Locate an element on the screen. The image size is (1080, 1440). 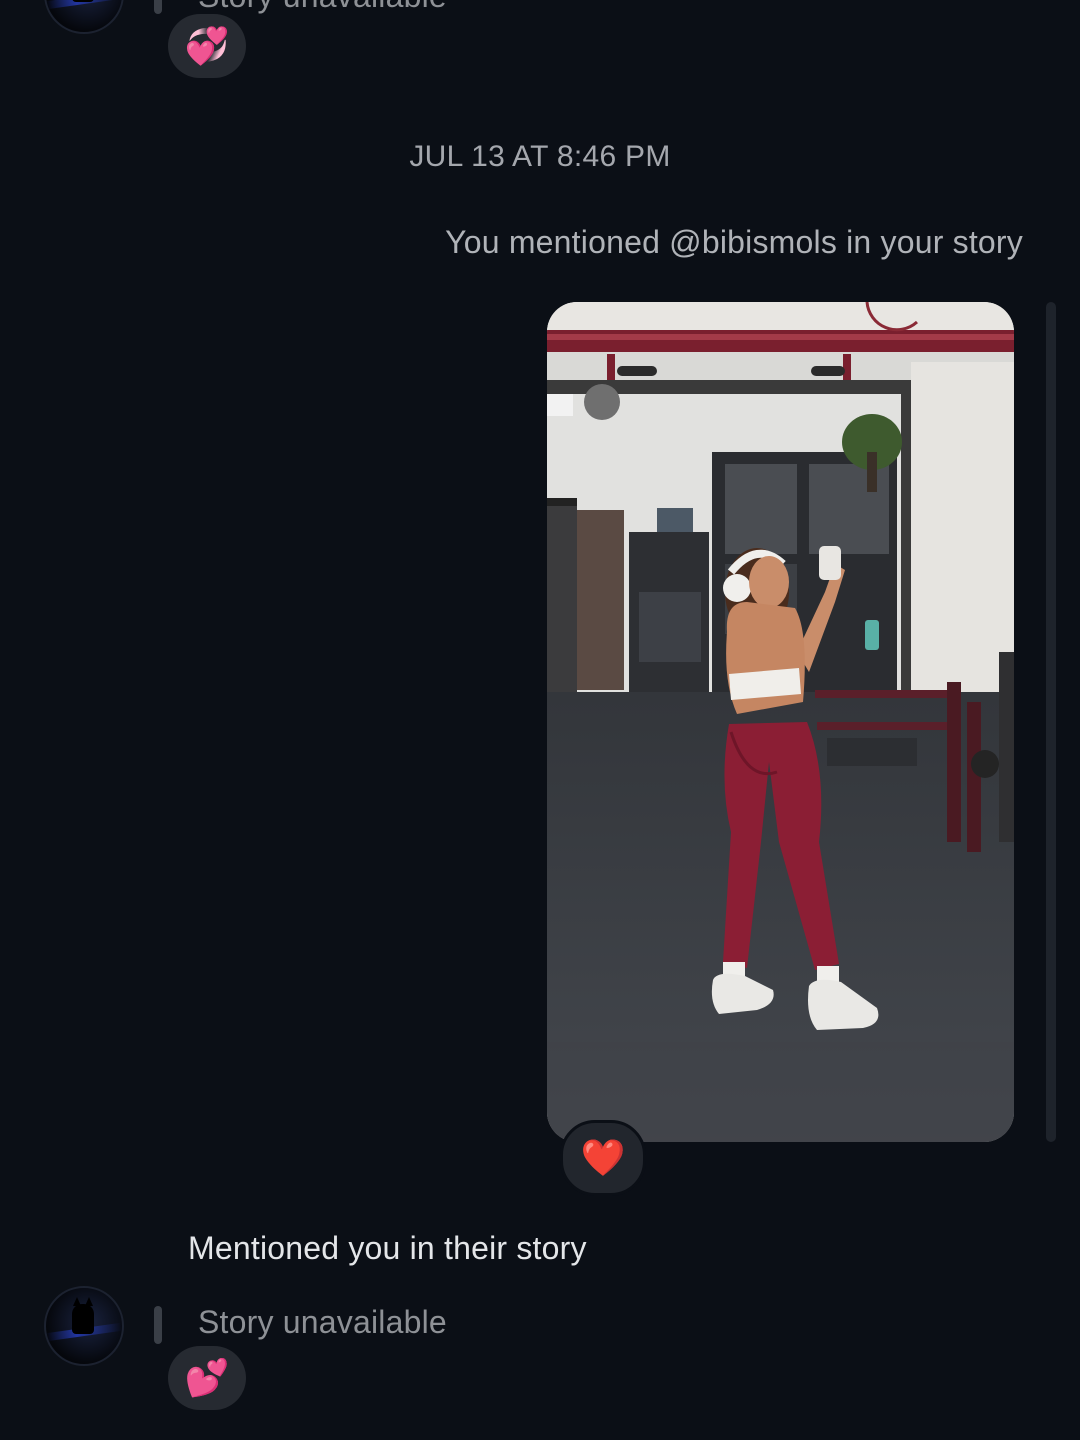
two-hearts-icon: 💕 is located at coordinates (207, 1377).